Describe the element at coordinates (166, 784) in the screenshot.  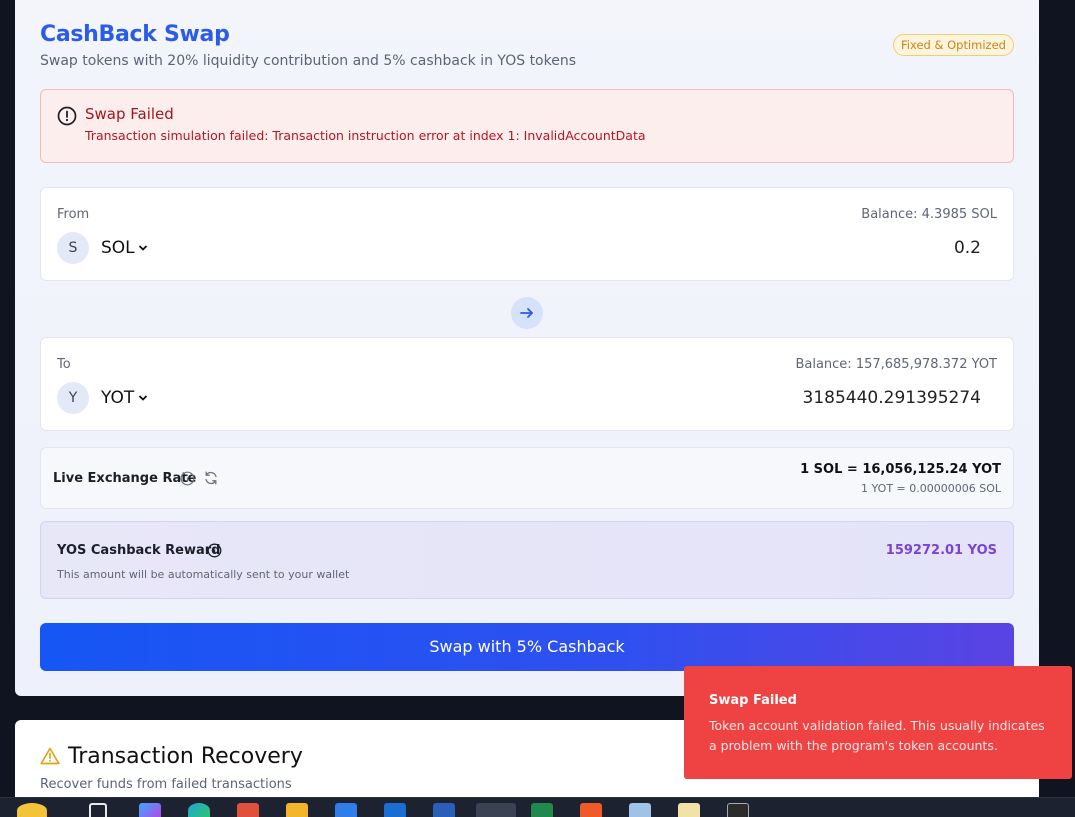
I see `recovery-subtitle: Recover funds from failed transactions` at that location.